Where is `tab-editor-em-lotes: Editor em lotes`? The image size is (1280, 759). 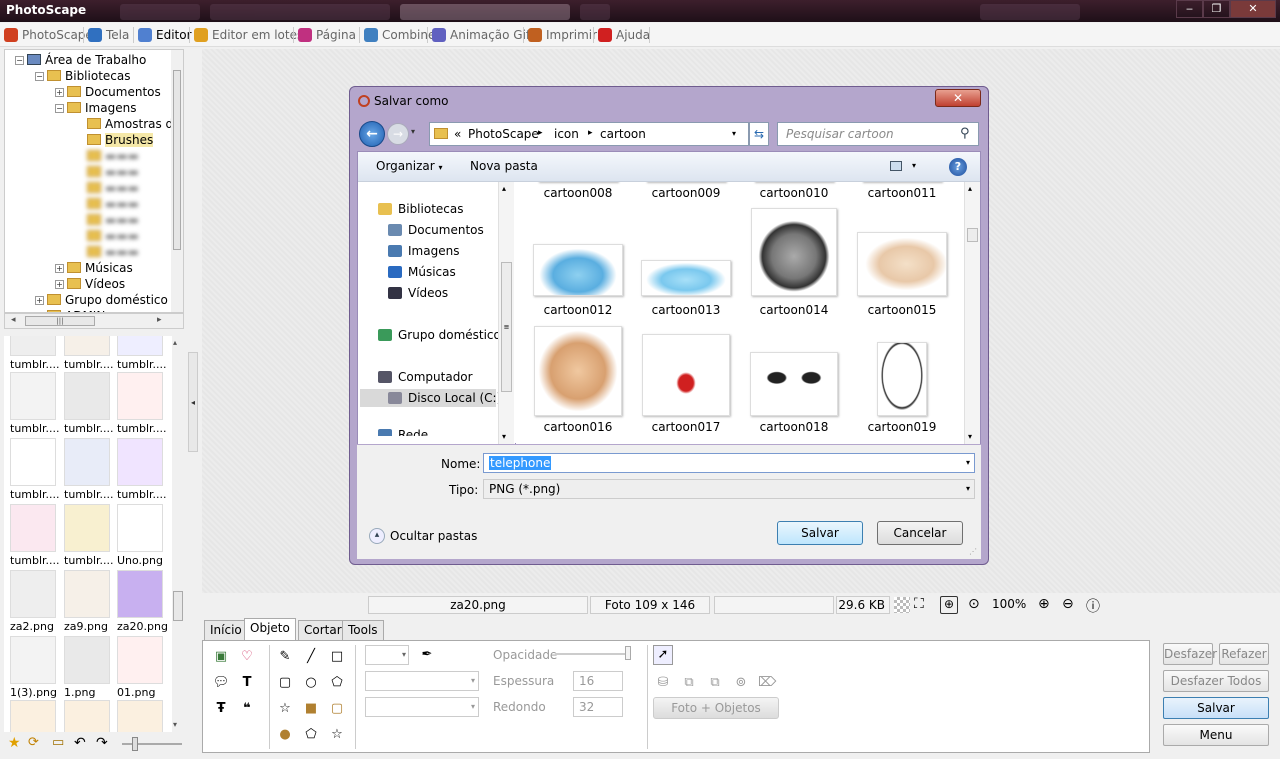 tab-editor-em-lotes: Editor em lotes is located at coordinates (247, 35).